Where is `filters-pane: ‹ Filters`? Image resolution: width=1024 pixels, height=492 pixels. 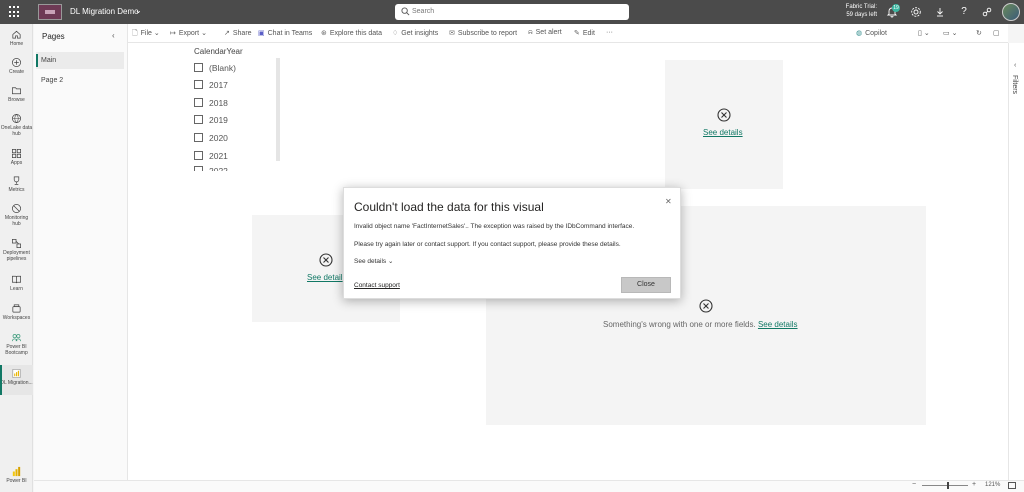 filters-pane: ‹ Filters is located at coordinates (1016, 261).